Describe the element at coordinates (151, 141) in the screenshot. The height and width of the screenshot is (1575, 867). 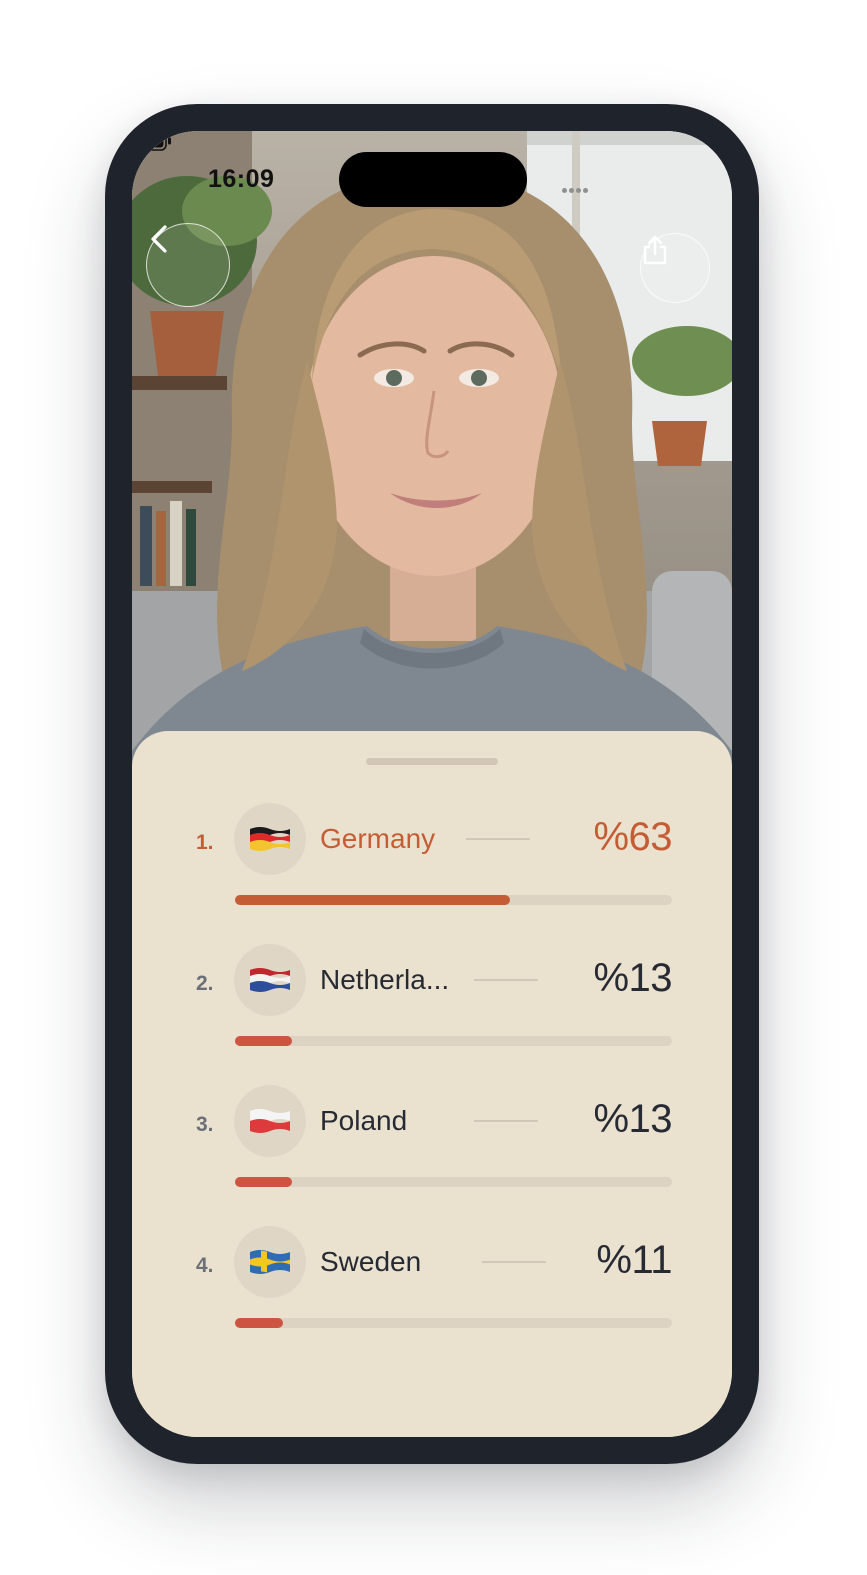
I see `battery-icon` at that location.